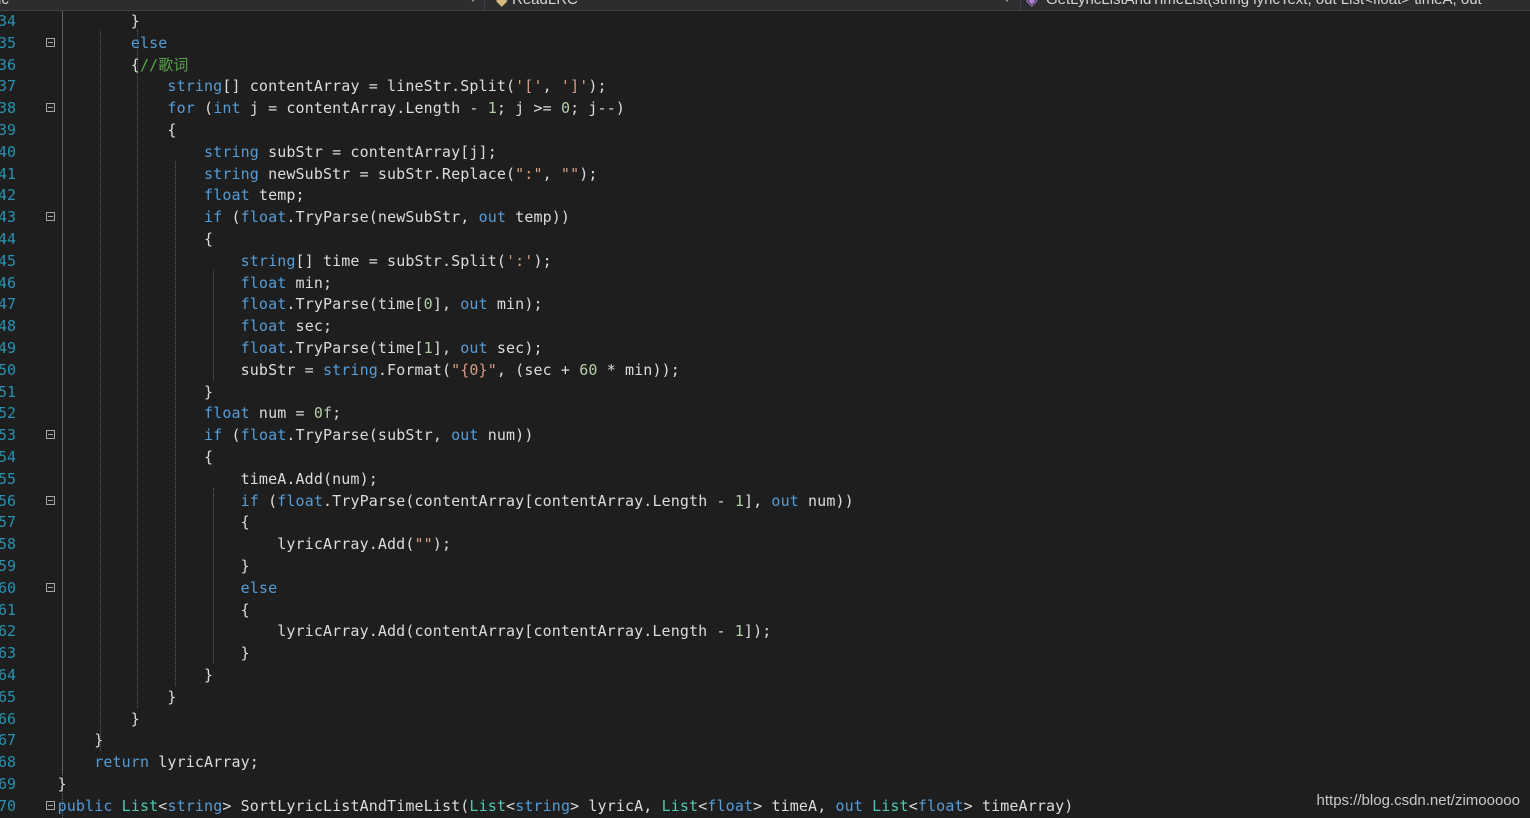 This screenshot has height=818, width=1530. What do you see at coordinates (8, 413) in the screenshot?
I see `line-number: 52` at bounding box center [8, 413].